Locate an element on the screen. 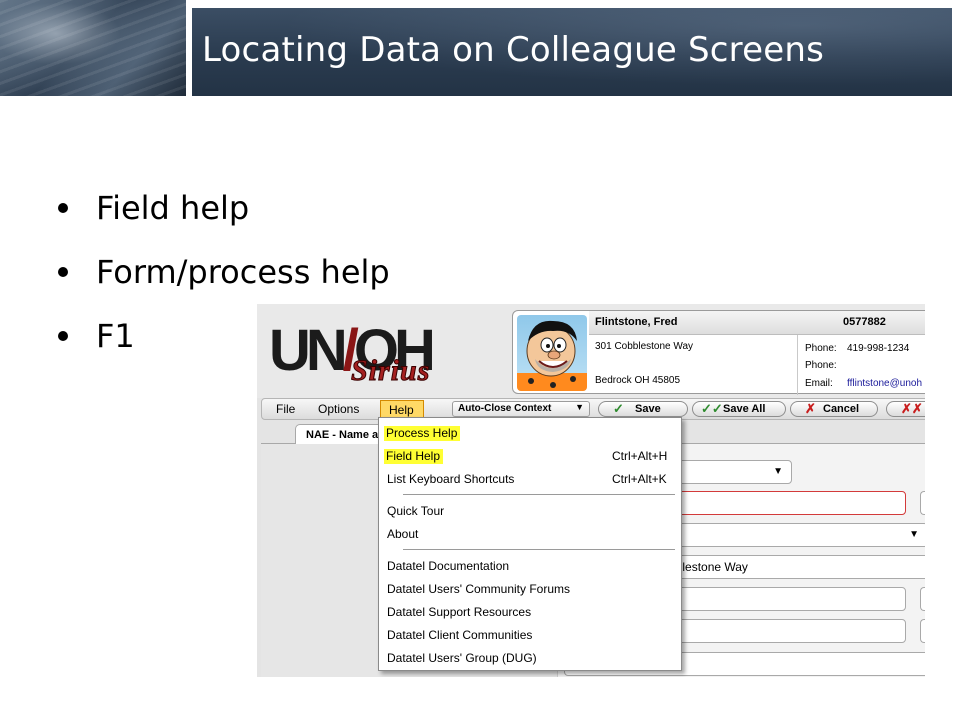 The width and height of the screenshot is (960, 720). menu-item-users-group: Datatel Users' Group (DUG) is located at coordinates (530, 658).